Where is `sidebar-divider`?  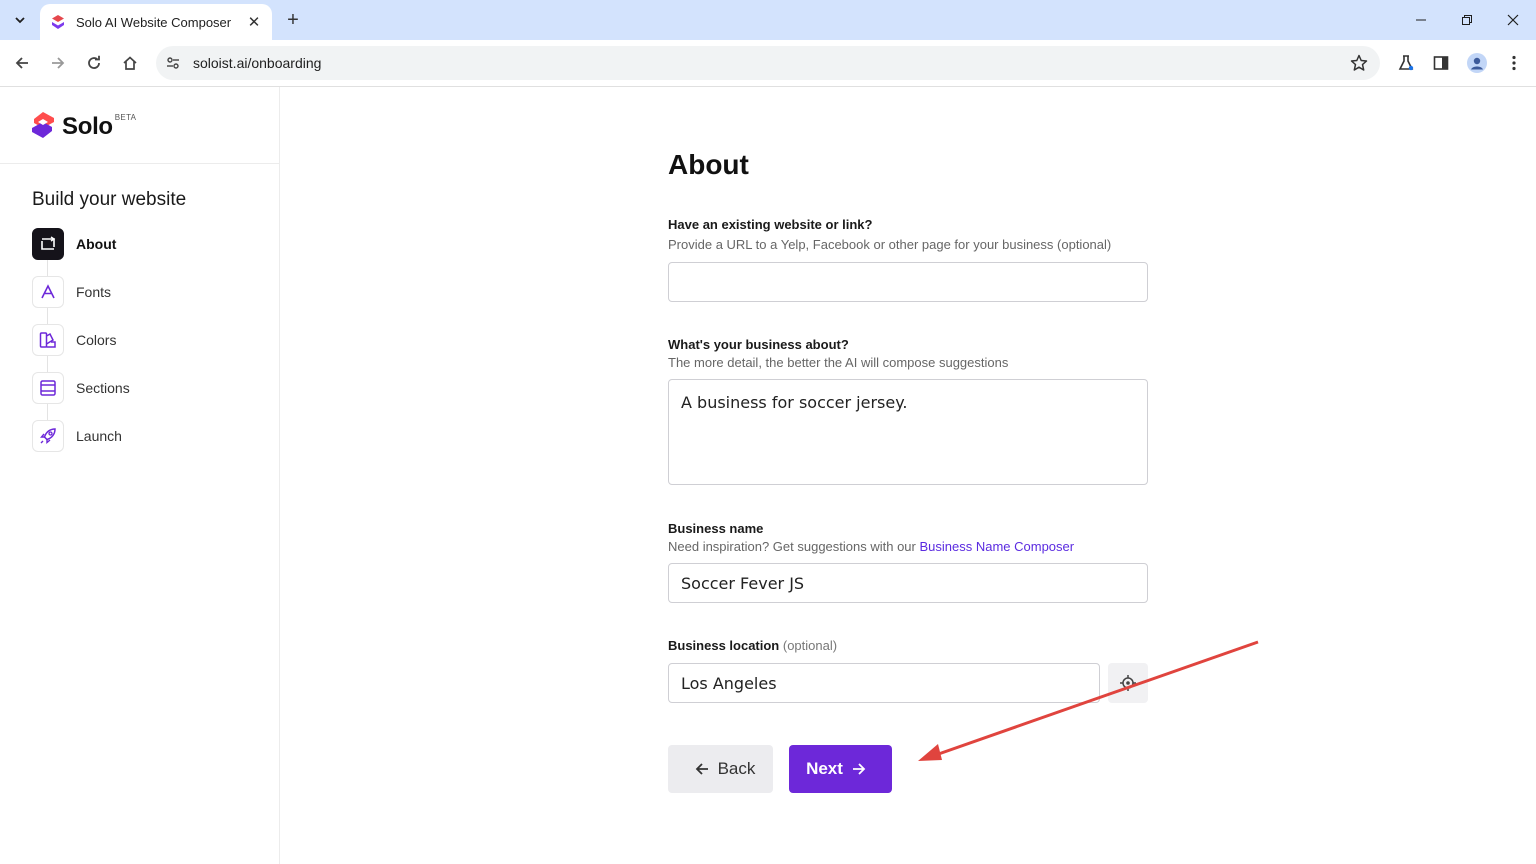 sidebar-divider is located at coordinates (139, 163).